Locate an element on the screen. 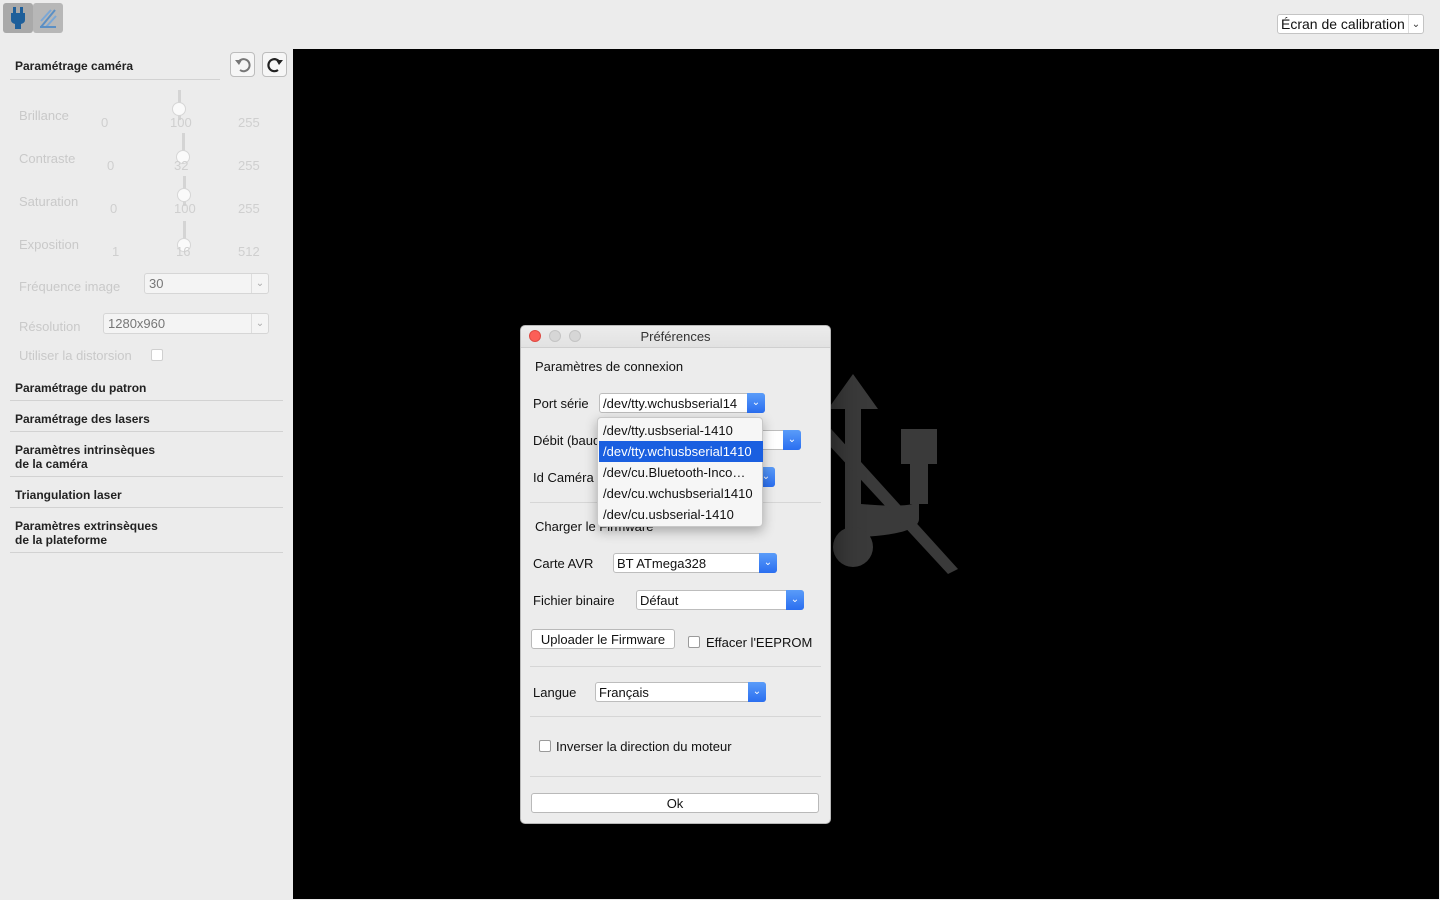  dialog-title: Préférences is located at coordinates (675, 336).